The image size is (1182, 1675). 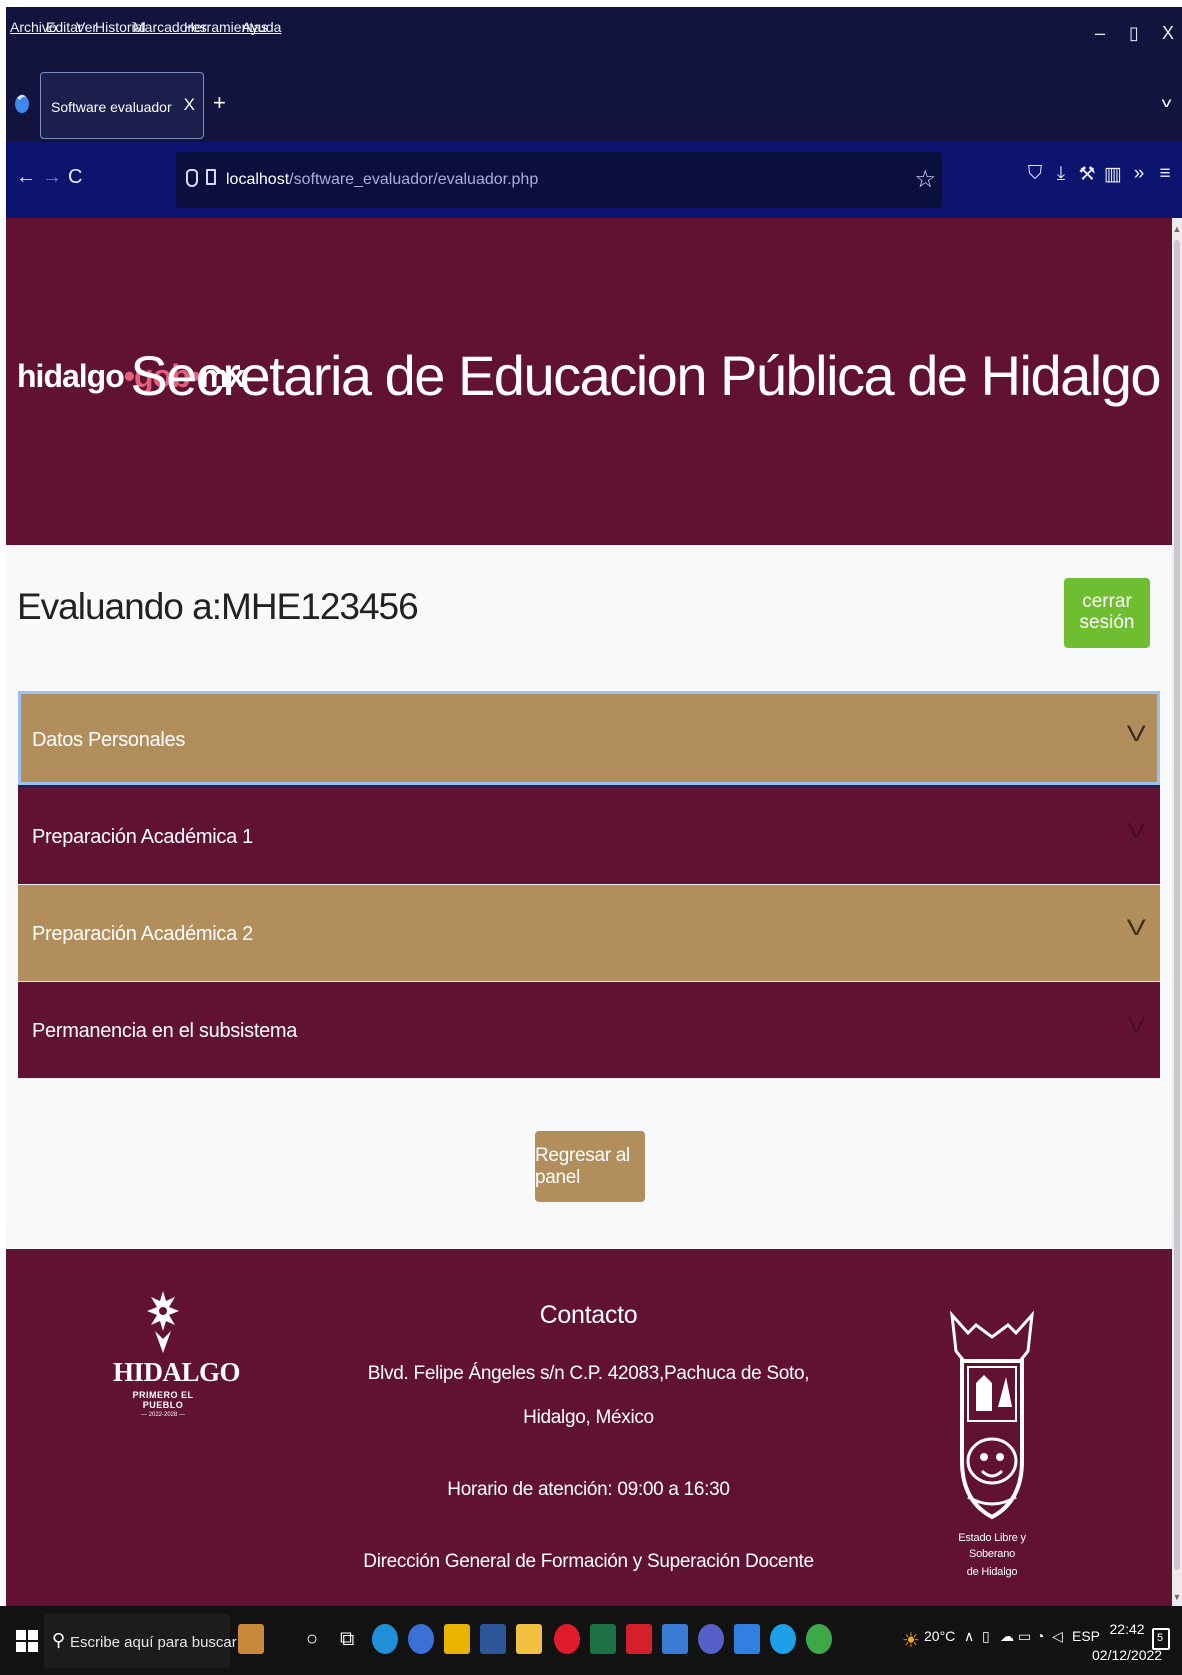 I want to click on forward-button: →, so click(x=52, y=177).